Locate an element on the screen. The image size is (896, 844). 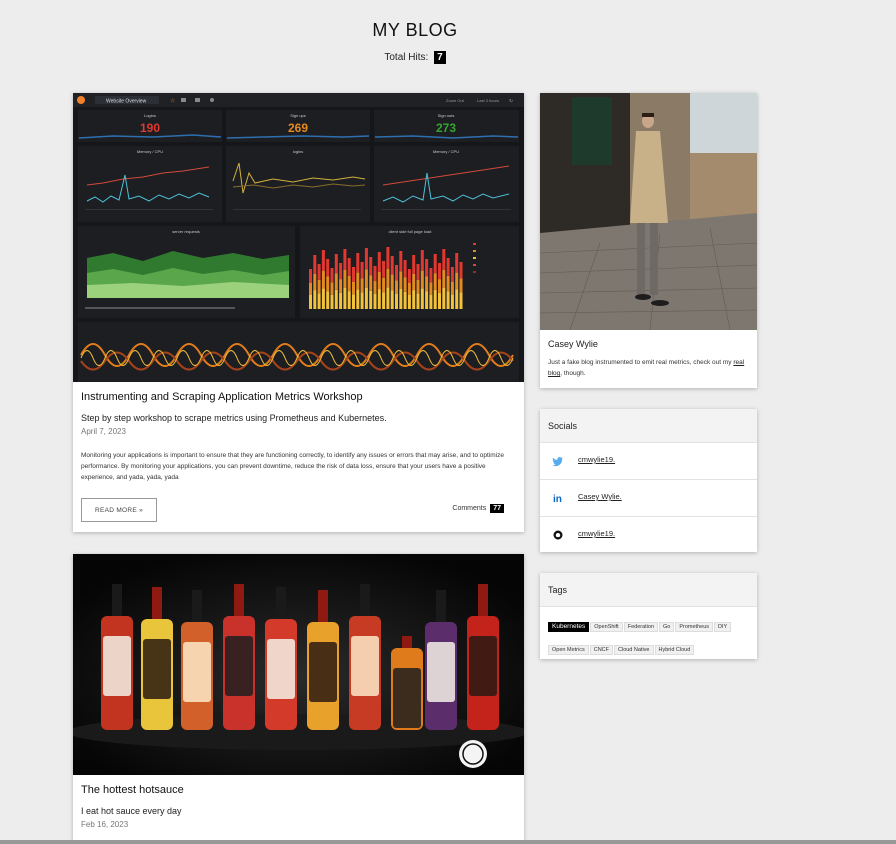
tag-diy: DIY is located at coordinates (723, 627).